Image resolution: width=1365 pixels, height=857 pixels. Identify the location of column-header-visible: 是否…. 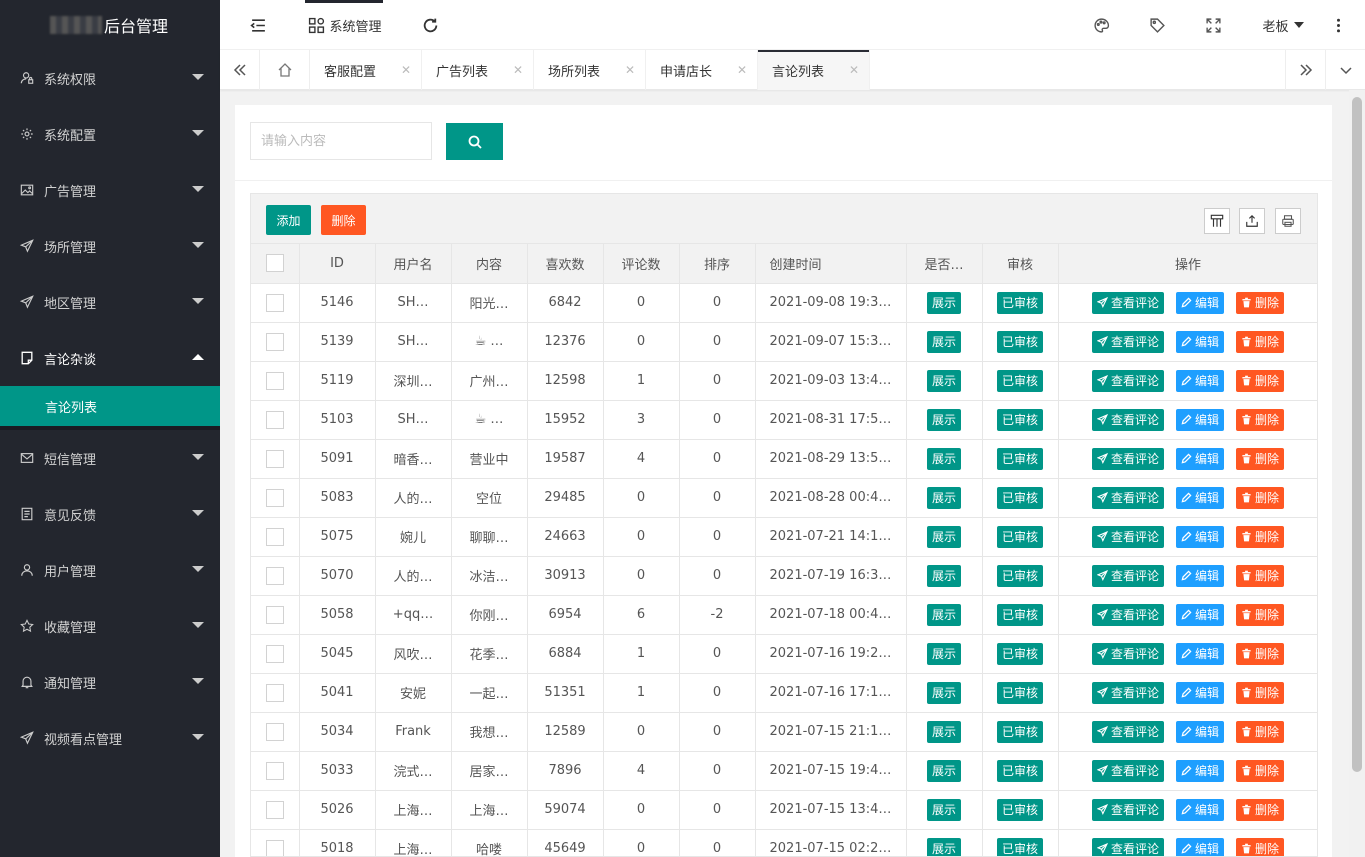
(944, 264).